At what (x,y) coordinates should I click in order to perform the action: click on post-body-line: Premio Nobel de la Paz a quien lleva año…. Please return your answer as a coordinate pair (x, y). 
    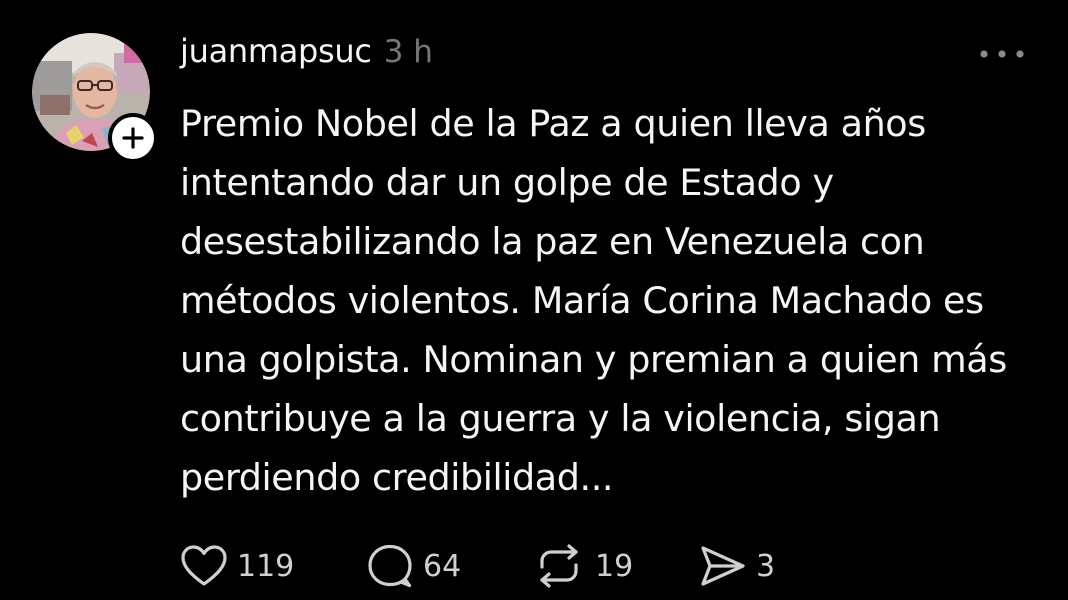
    Looking at the image, I should click on (553, 123).